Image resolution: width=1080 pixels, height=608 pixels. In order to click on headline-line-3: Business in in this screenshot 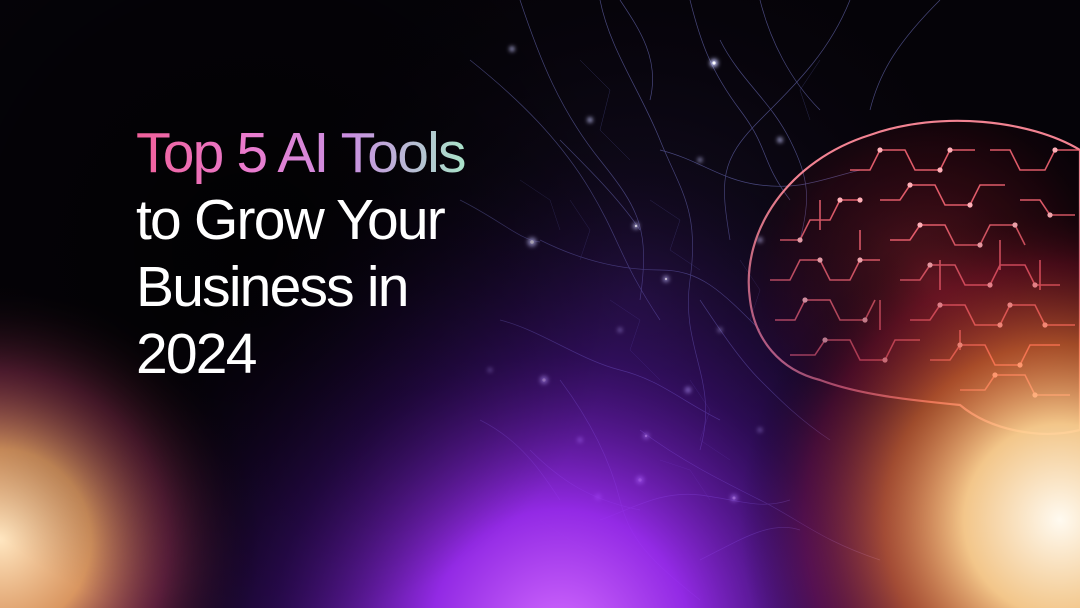, I will do `click(272, 287)`.